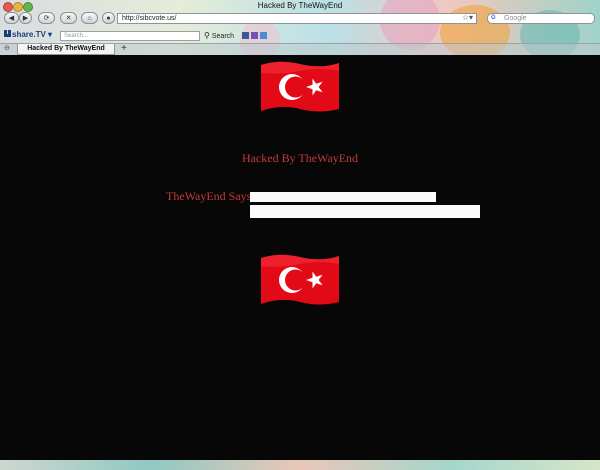 The width and height of the screenshot is (600, 470). I want to click on sharetv-toolbar: i share.TV ▾ Search... ⚲ Search, so click(300, 36).